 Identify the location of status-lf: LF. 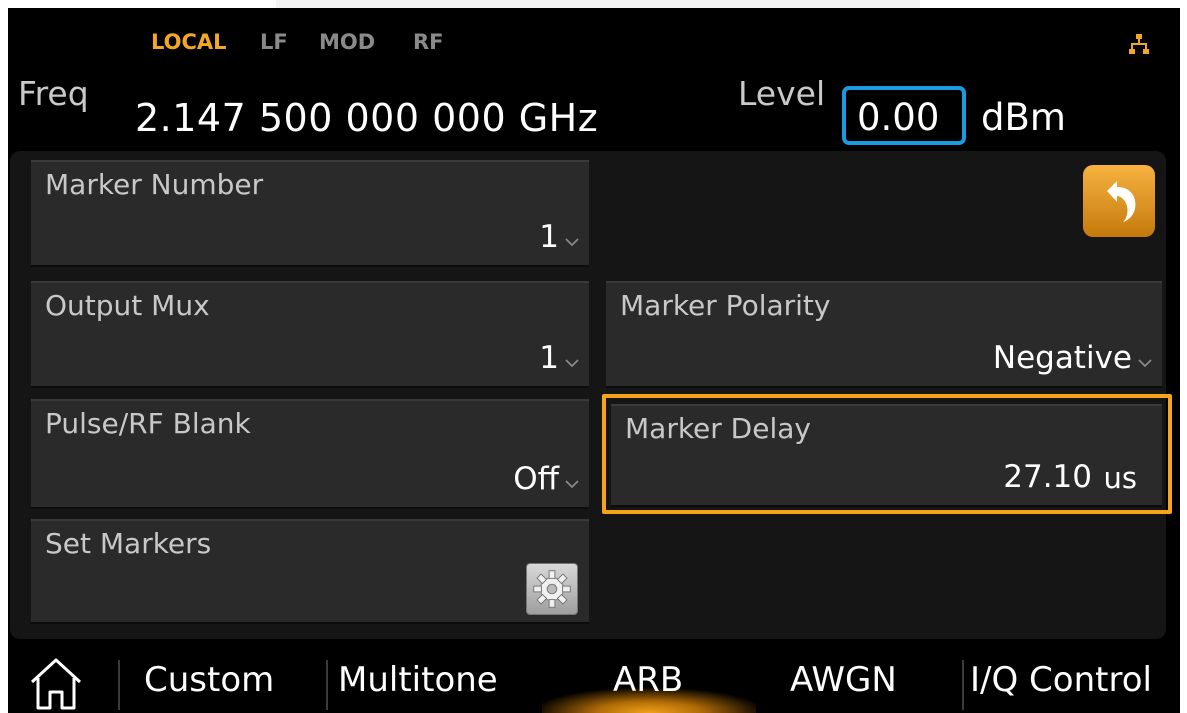
(274, 42).